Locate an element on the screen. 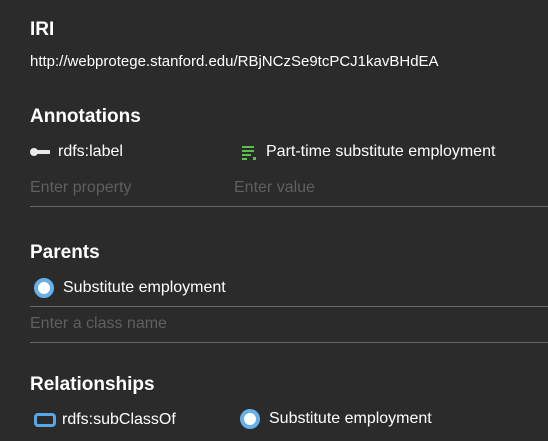 This screenshot has height=441, width=548. annotation-property: rdfs:label is located at coordinates (90, 152).